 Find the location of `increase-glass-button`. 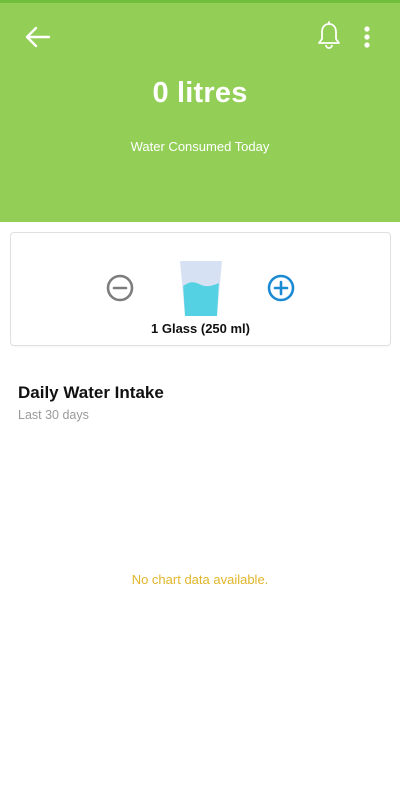

increase-glass-button is located at coordinates (281, 288).